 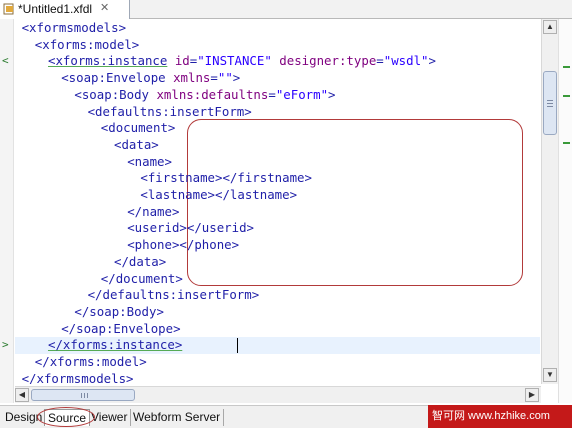 I want to click on code-line: <lastname></lastname>, so click(x=218, y=194).